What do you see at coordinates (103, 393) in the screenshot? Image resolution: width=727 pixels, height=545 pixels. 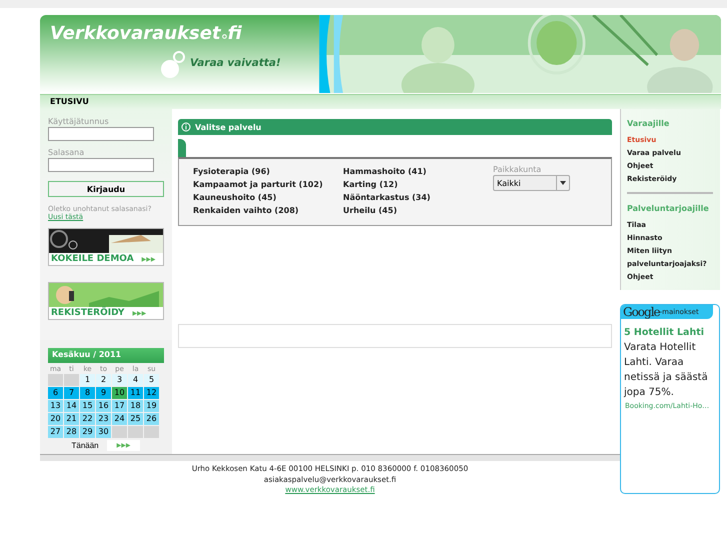 I see `calendar-day: 9` at bounding box center [103, 393].